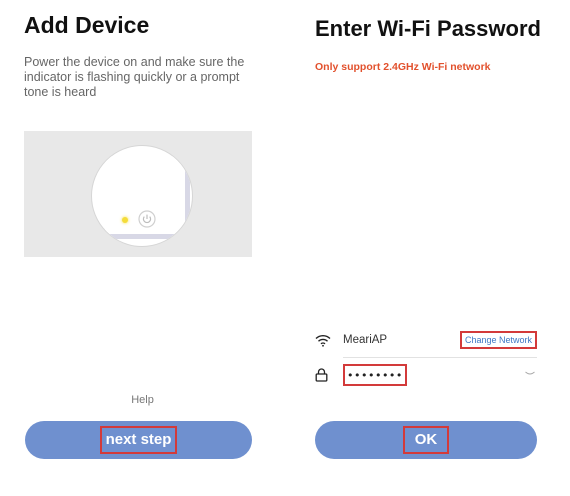 This screenshot has width=570, height=496. Describe the element at coordinates (125, 220) in the screenshot. I see `indicator-light` at that location.